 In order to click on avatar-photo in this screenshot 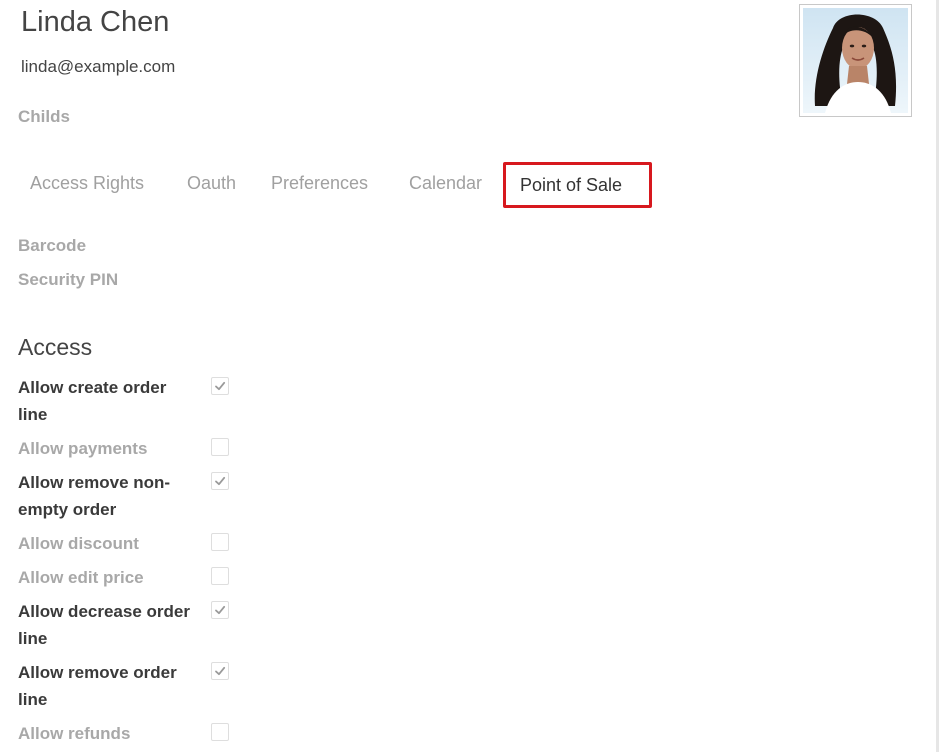, I will do `click(855, 60)`.